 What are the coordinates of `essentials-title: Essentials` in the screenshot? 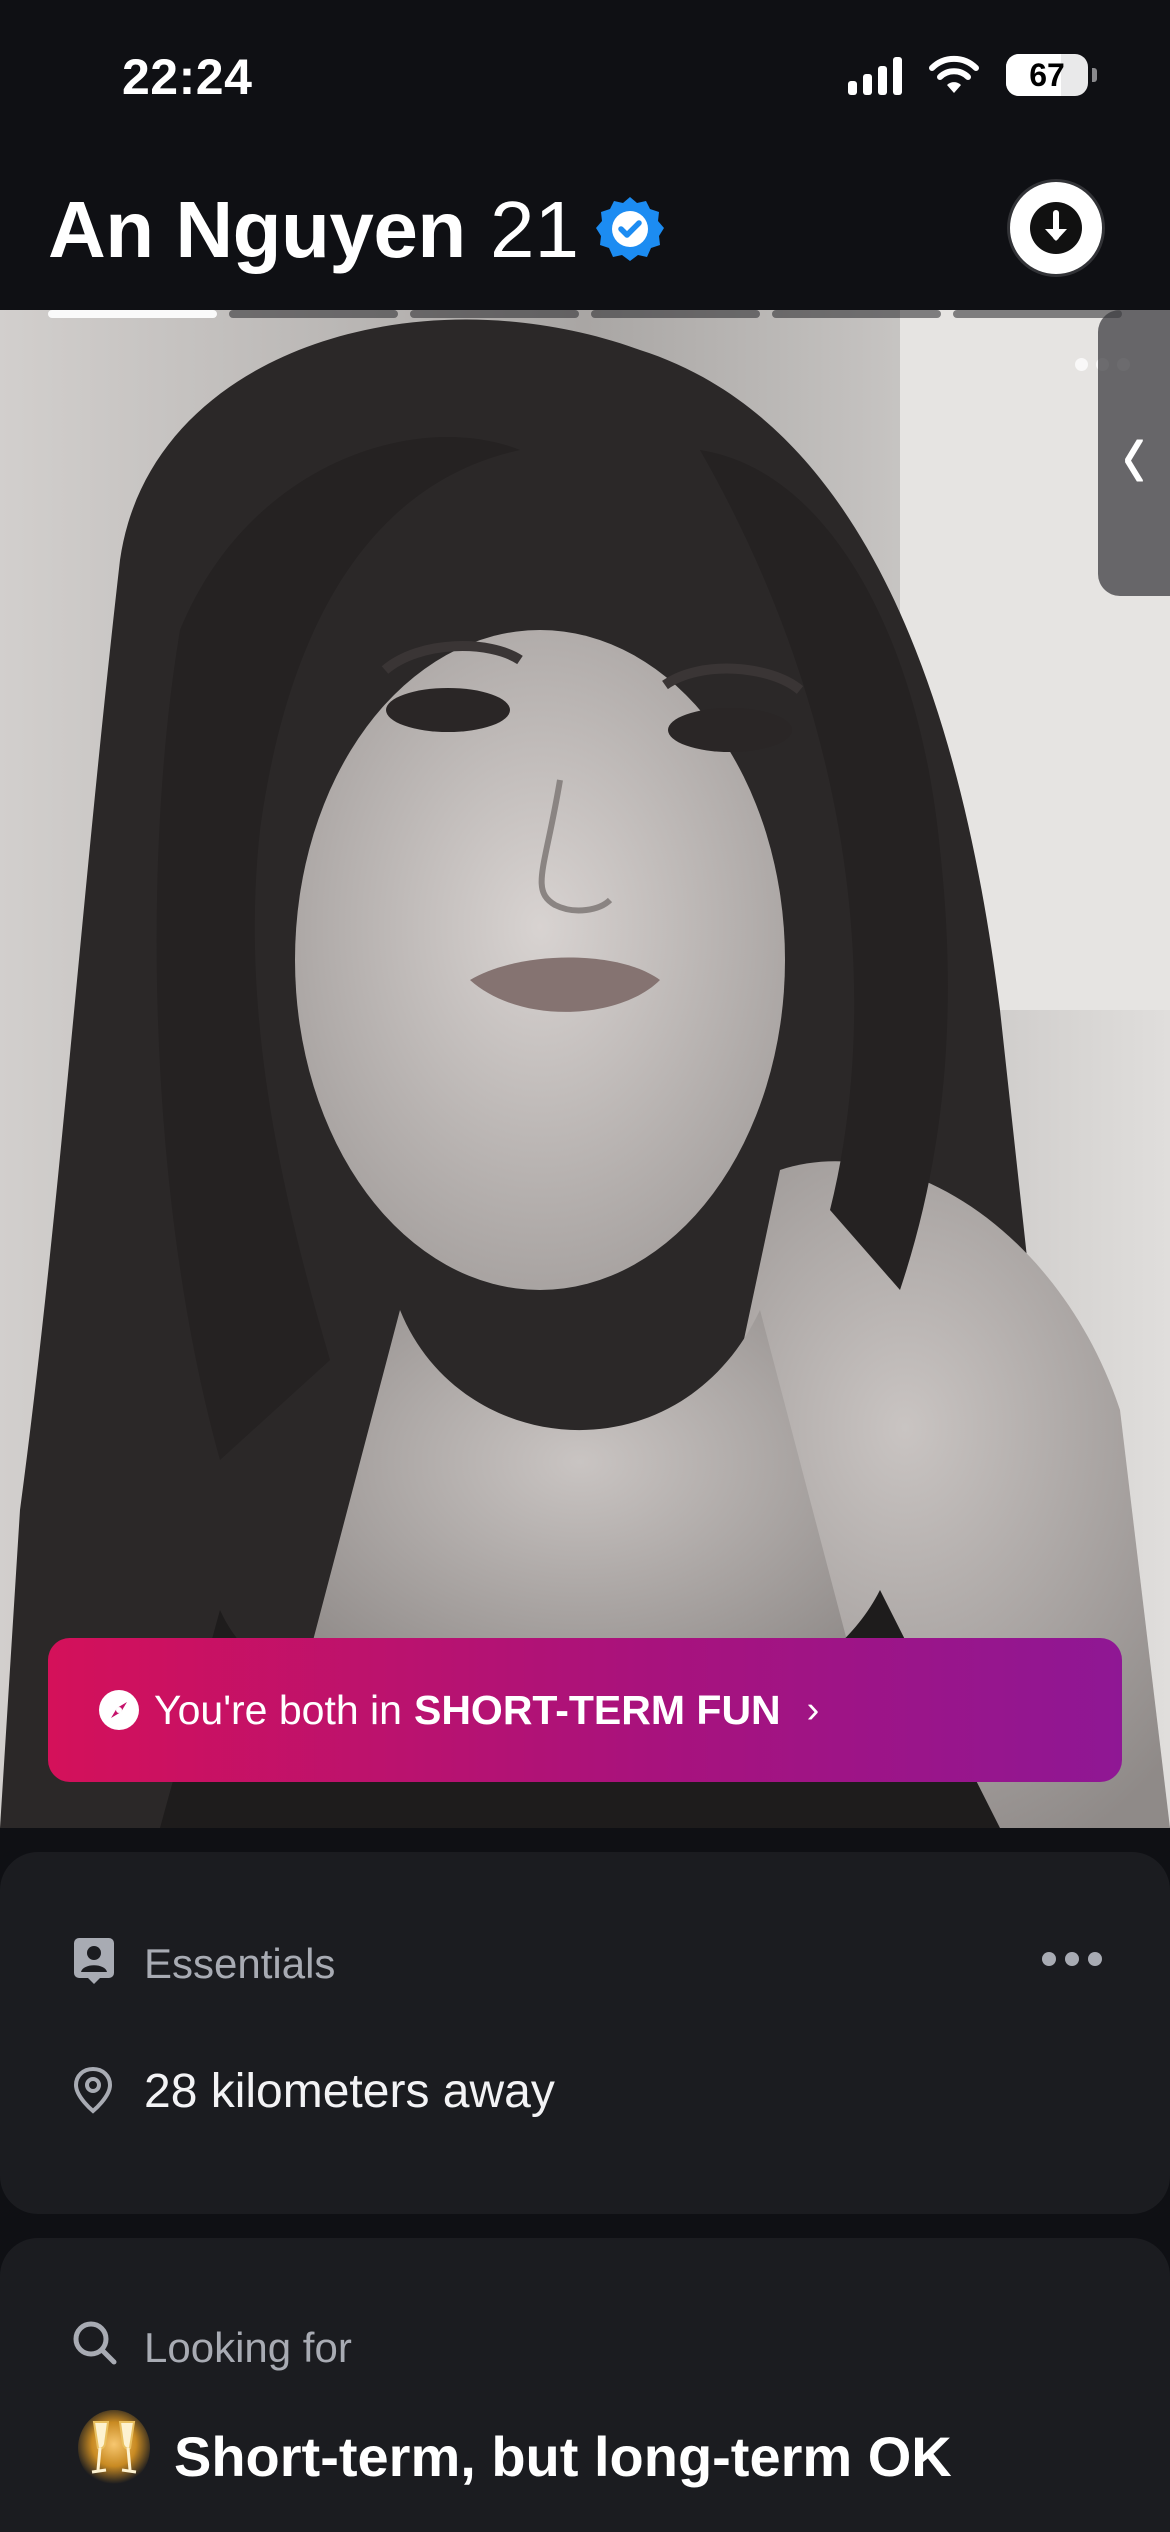 It's located at (240, 1963).